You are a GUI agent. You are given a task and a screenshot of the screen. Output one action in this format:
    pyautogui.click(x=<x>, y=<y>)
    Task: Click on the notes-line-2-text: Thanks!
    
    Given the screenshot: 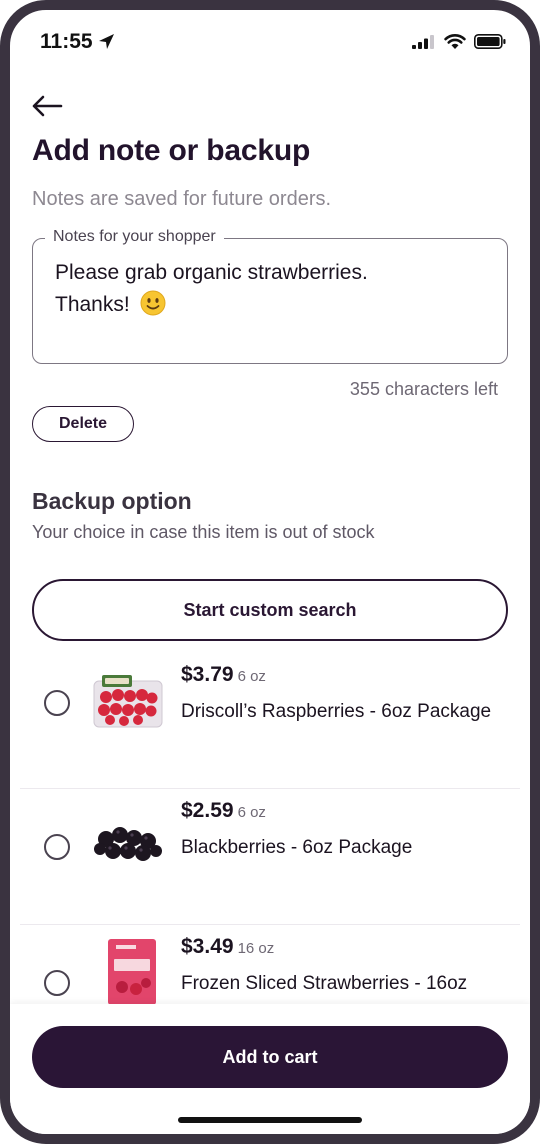 What is the action you would take?
    pyautogui.click(x=92, y=304)
    